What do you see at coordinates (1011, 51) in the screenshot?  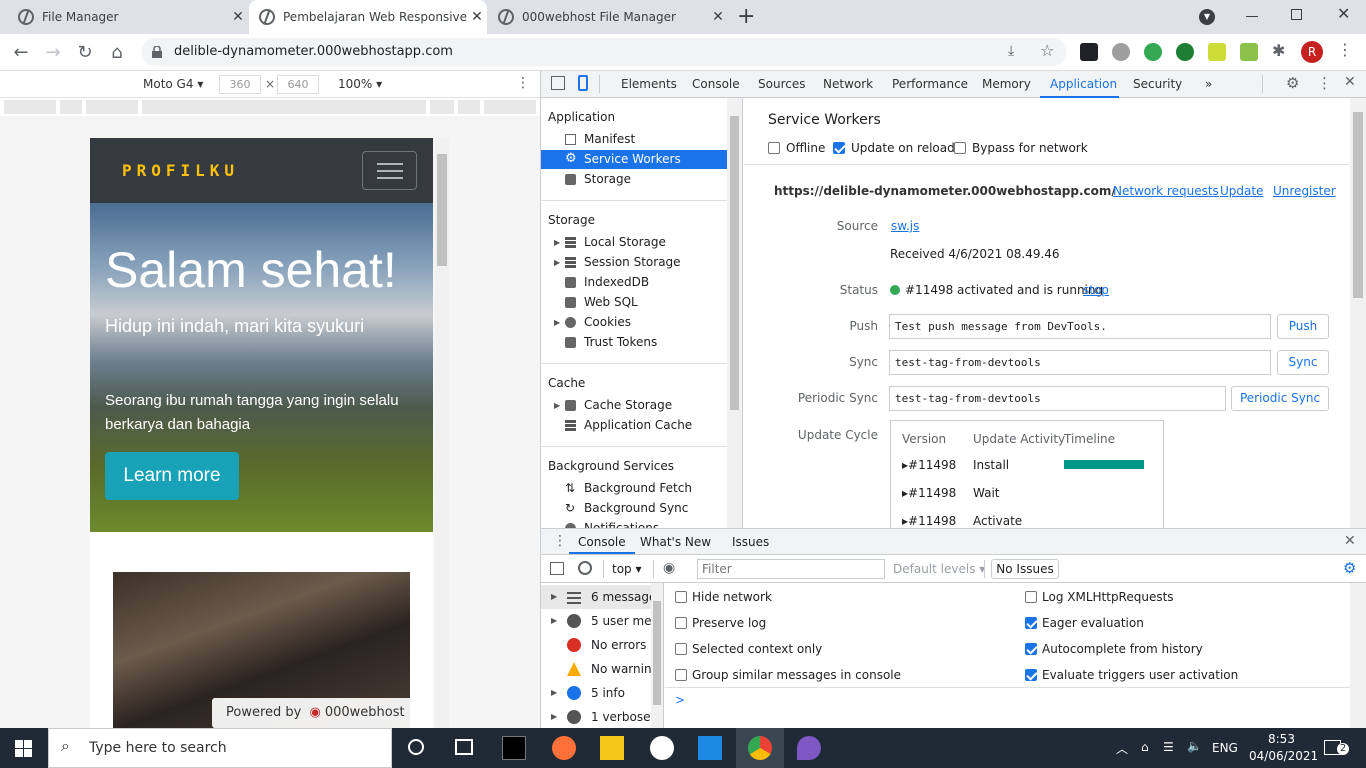 I see `install-icon: ⤓` at bounding box center [1011, 51].